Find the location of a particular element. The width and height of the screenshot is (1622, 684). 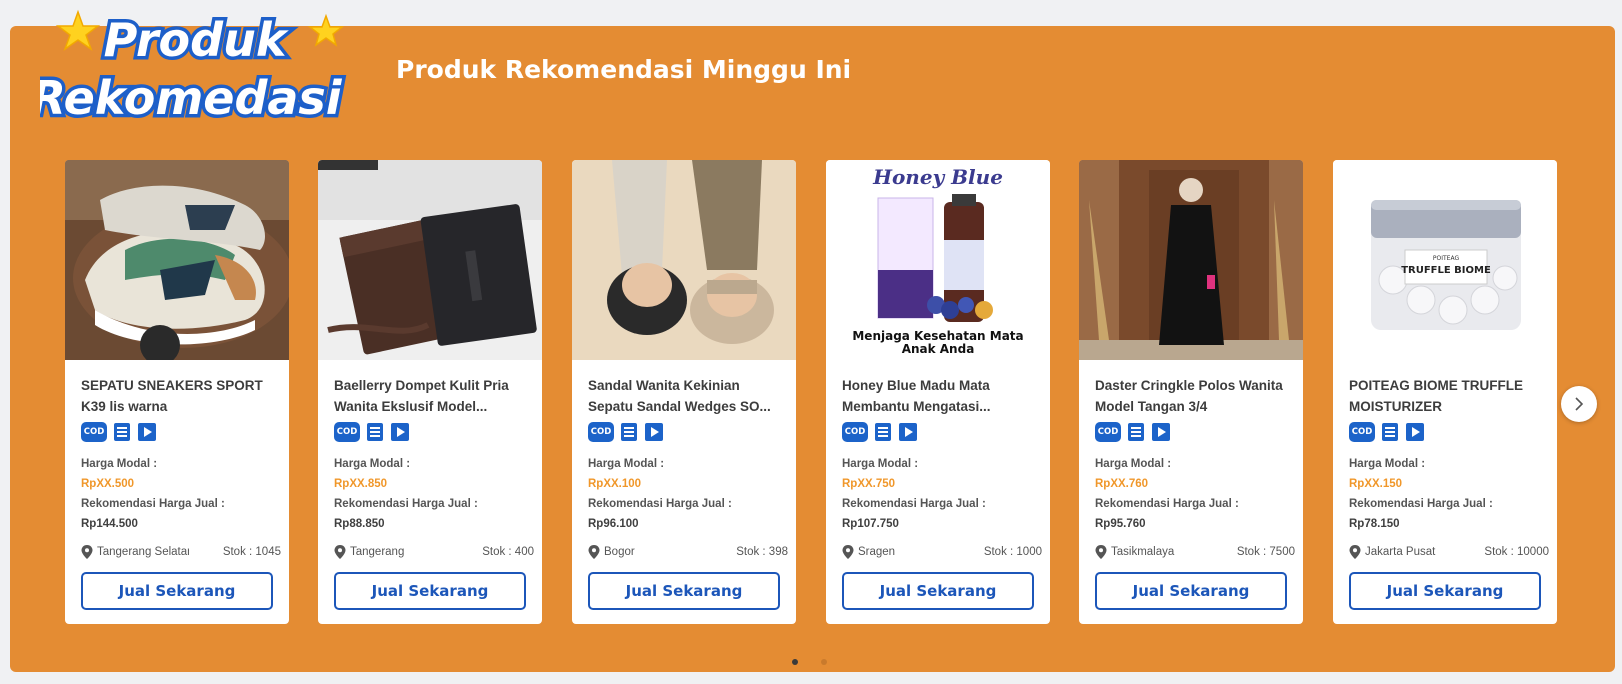

logo-line2: Rekomedasi is located at coordinates (191, 98).